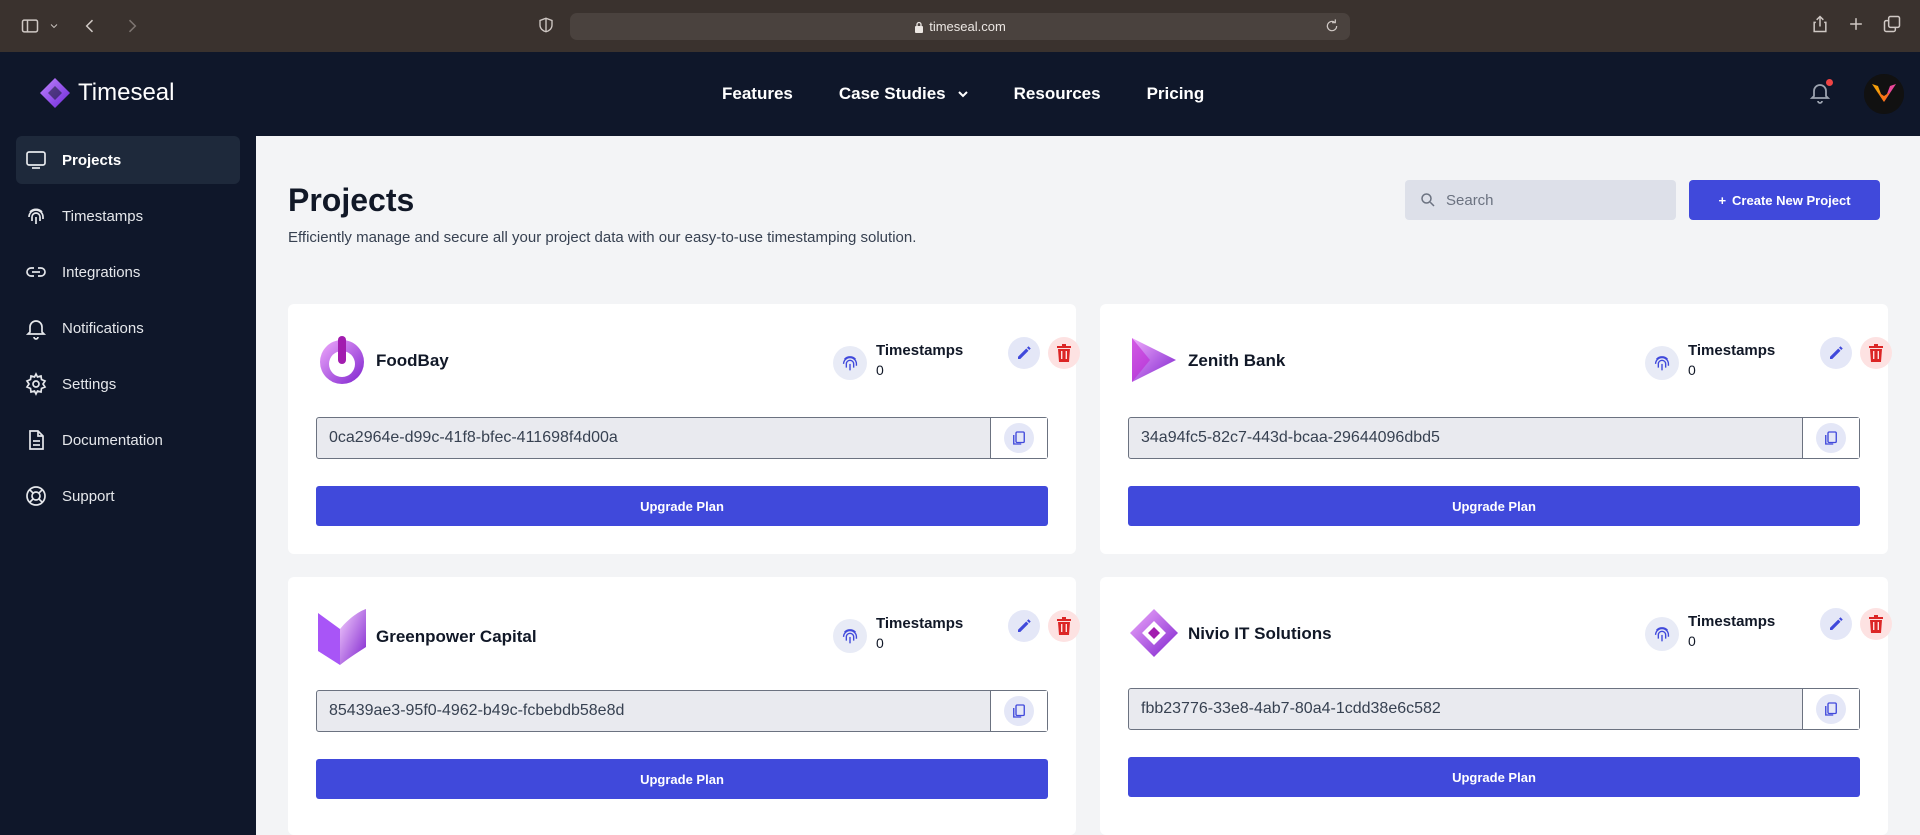 This screenshot has width=1920, height=835. What do you see at coordinates (1466, 438) in the screenshot?
I see `project-key-value: 34a94fc5-82c7-443d-bcaa-29644096dbd5` at bounding box center [1466, 438].